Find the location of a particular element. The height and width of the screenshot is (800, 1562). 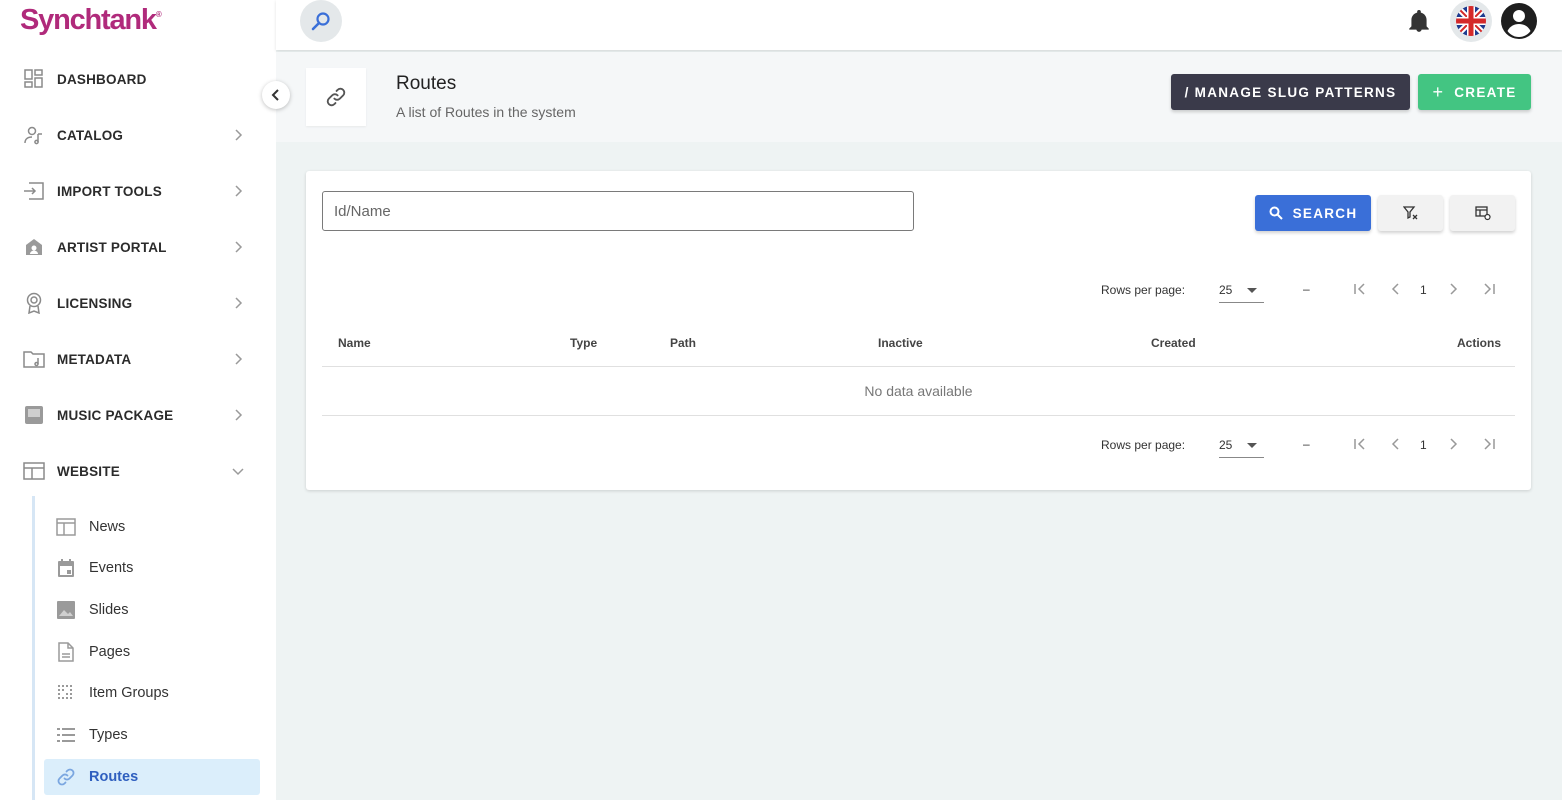

website-icon is located at coordinates (34, 471).